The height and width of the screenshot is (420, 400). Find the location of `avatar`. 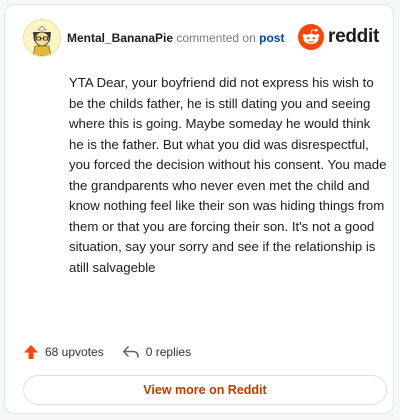

avatar is located at coordinates (42, 38).